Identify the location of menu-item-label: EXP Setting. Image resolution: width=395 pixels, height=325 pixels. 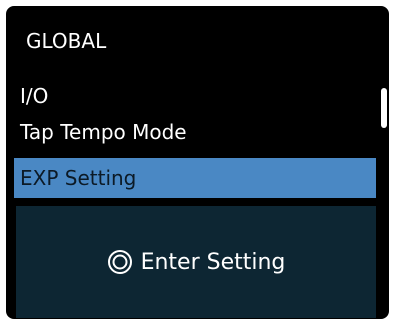
(78, 178).